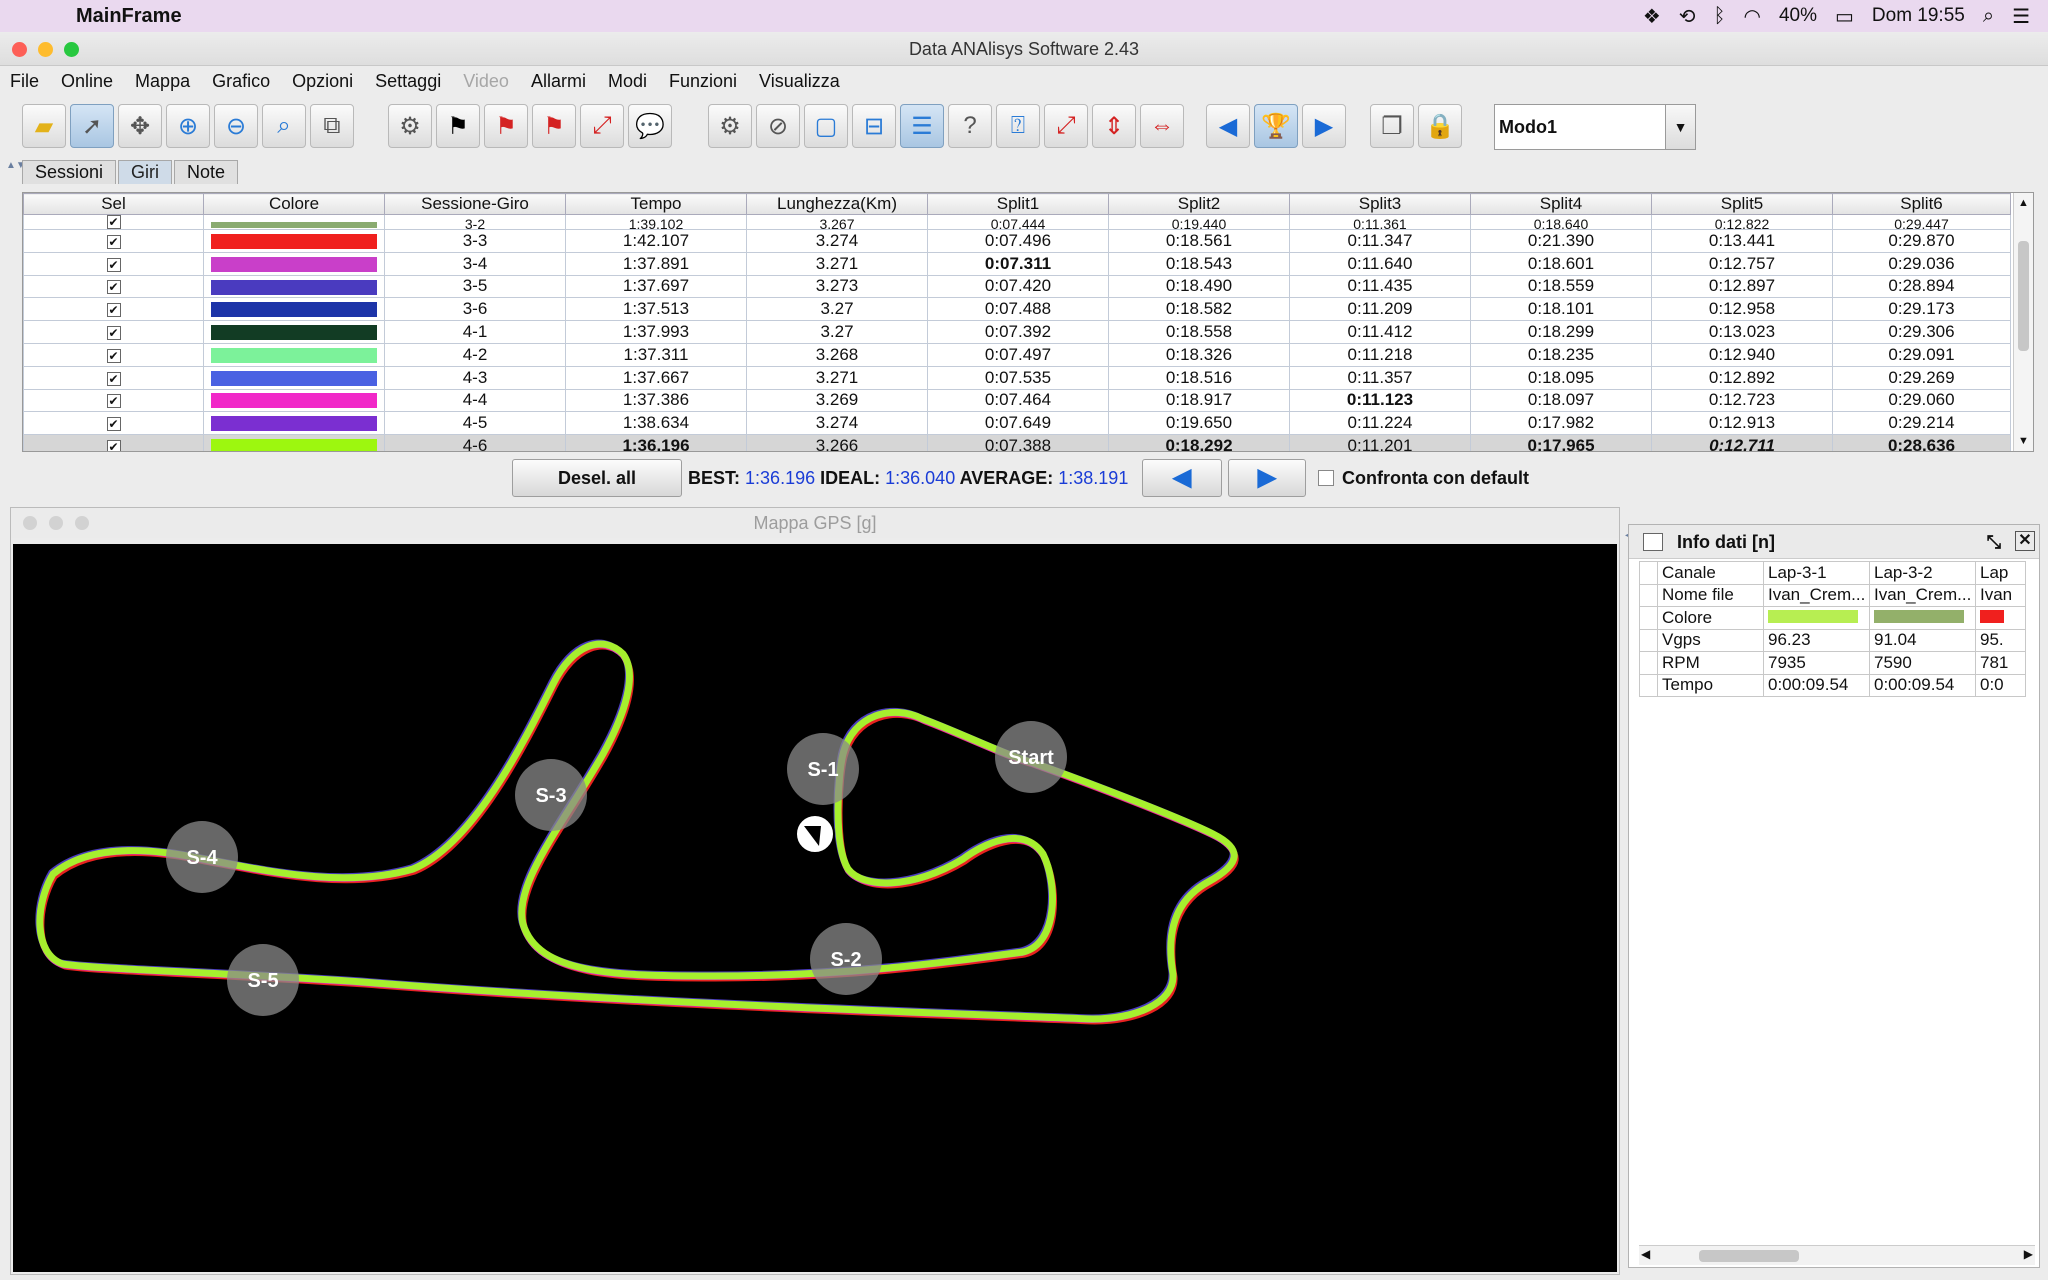 This screenshot has height=1280, width=2048. What do you see at coordinates (1380, 204) in the screenshot?
I see `column-header: Split3` at bounding box center [1380, 204].